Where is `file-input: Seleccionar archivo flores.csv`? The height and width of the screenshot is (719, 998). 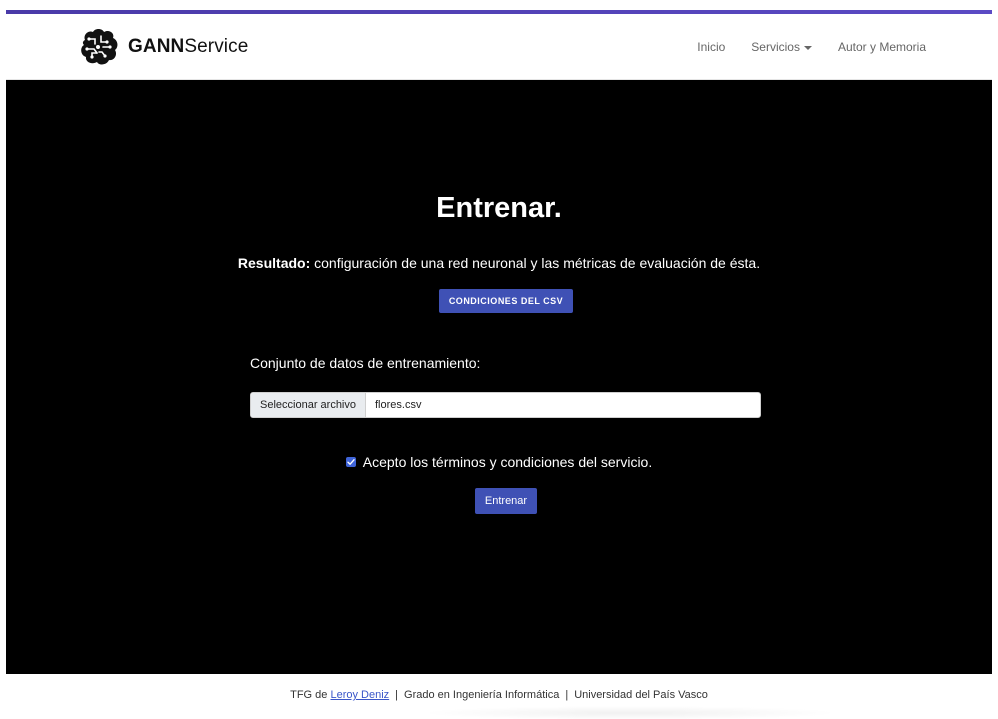
file-input: Seleccionar archivo flores.csv is located at coordinates (505, 405).